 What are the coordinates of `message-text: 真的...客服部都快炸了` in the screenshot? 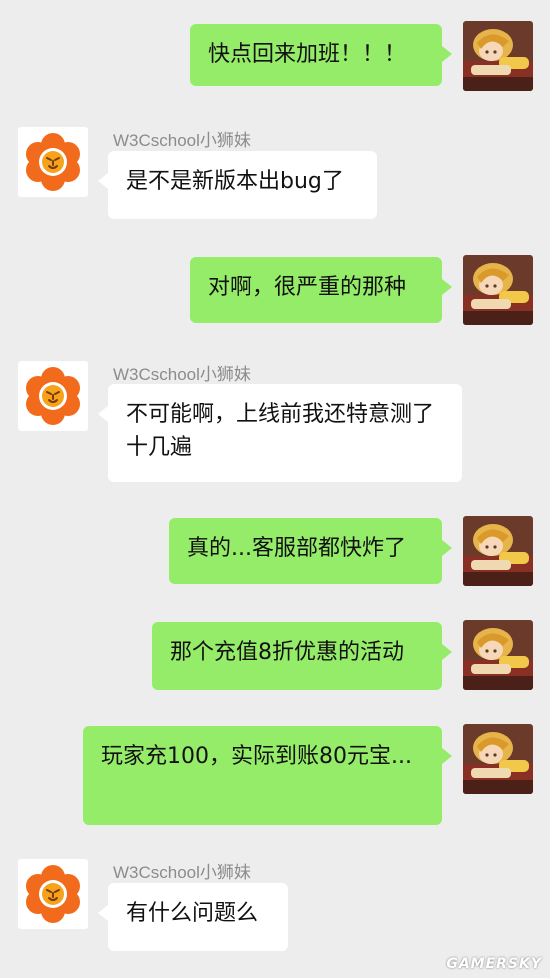 It's located at (296, 548).